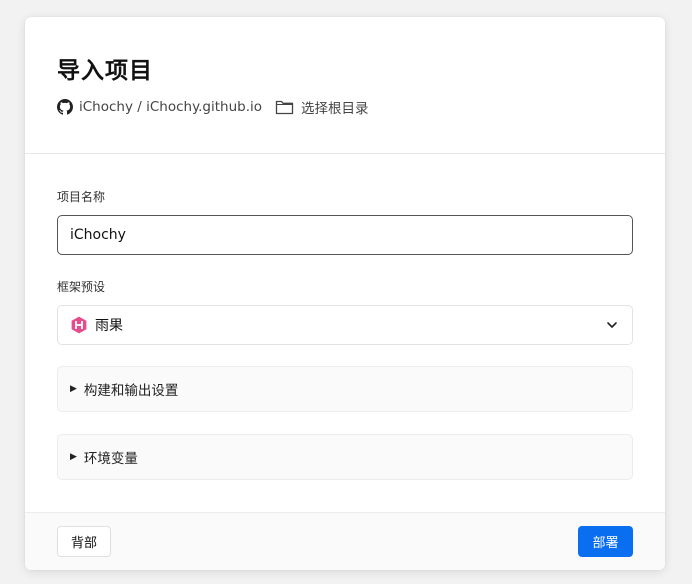 This screenshot has height=584, width=692. Describe the element at coordinates (84, 541) in the screenshot. I see `back-button: 背部` at that location.